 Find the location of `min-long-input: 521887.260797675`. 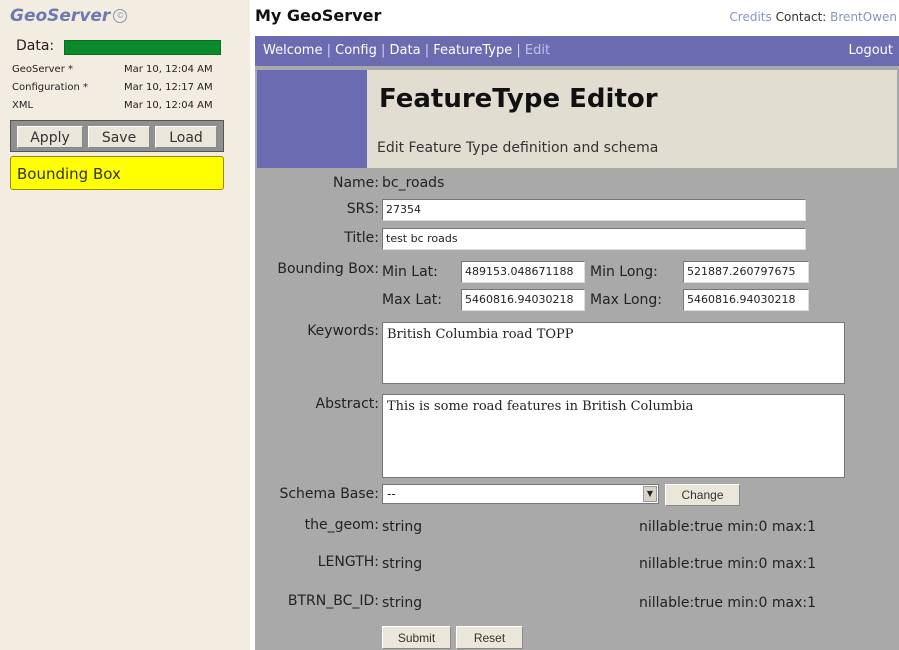

min-long-input: 521887.260797675 is located at coordinates (746, 272).